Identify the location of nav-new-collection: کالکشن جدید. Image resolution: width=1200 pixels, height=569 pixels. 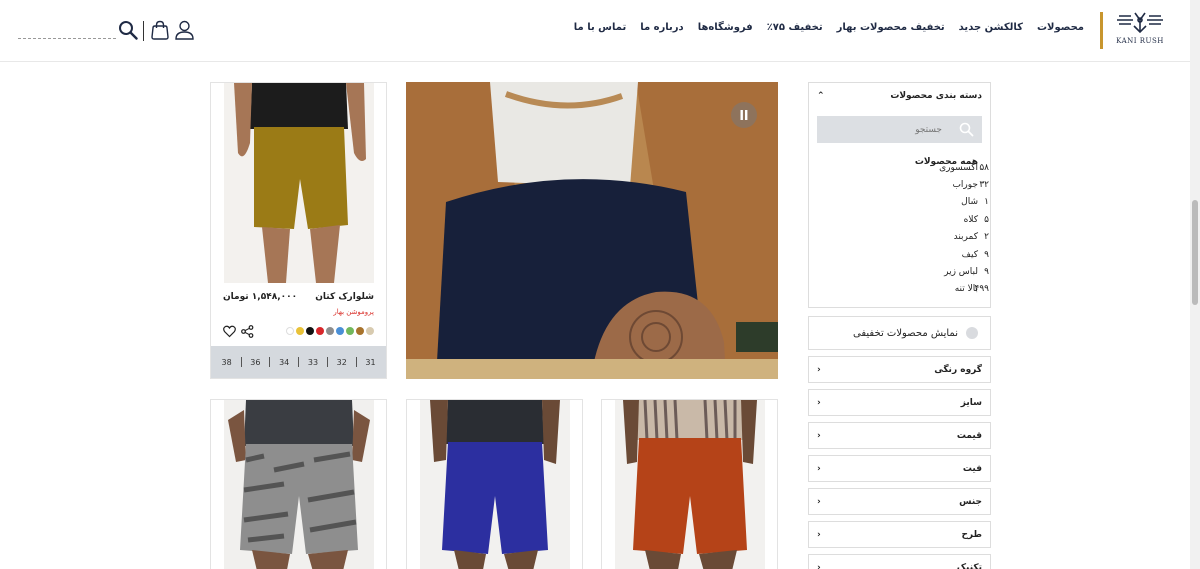
(991, 27).